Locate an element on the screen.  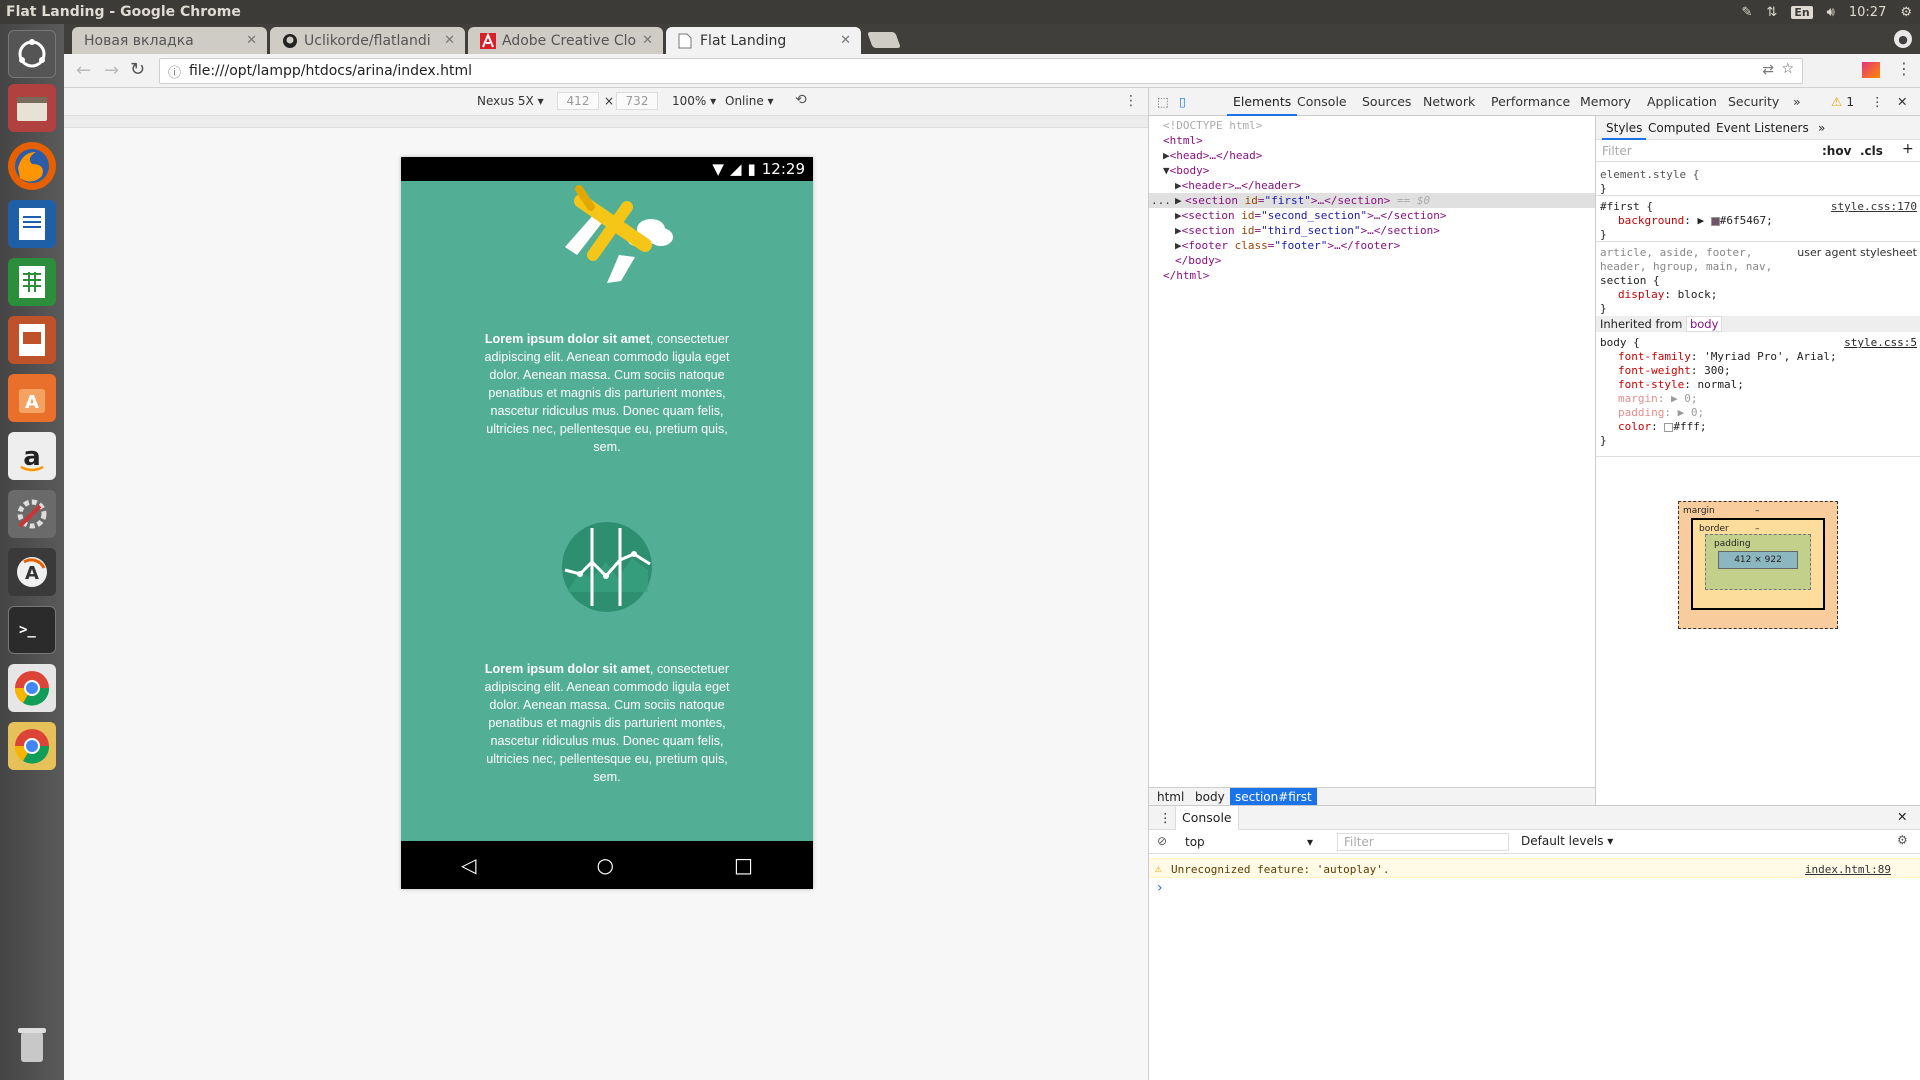
terminal-icon: >_ is located at coordinates (32, 630).